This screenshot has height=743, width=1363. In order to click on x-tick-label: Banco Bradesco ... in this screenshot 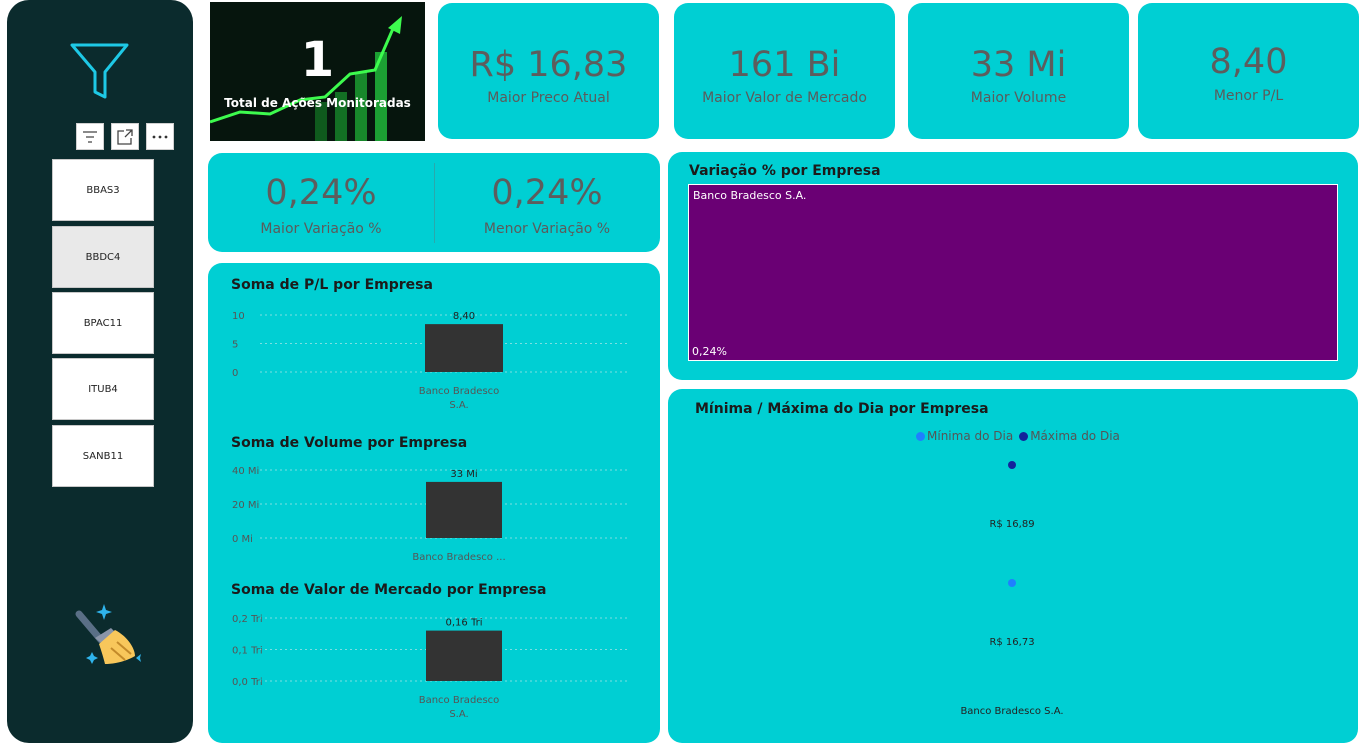, I will do `click(458, 557)`.